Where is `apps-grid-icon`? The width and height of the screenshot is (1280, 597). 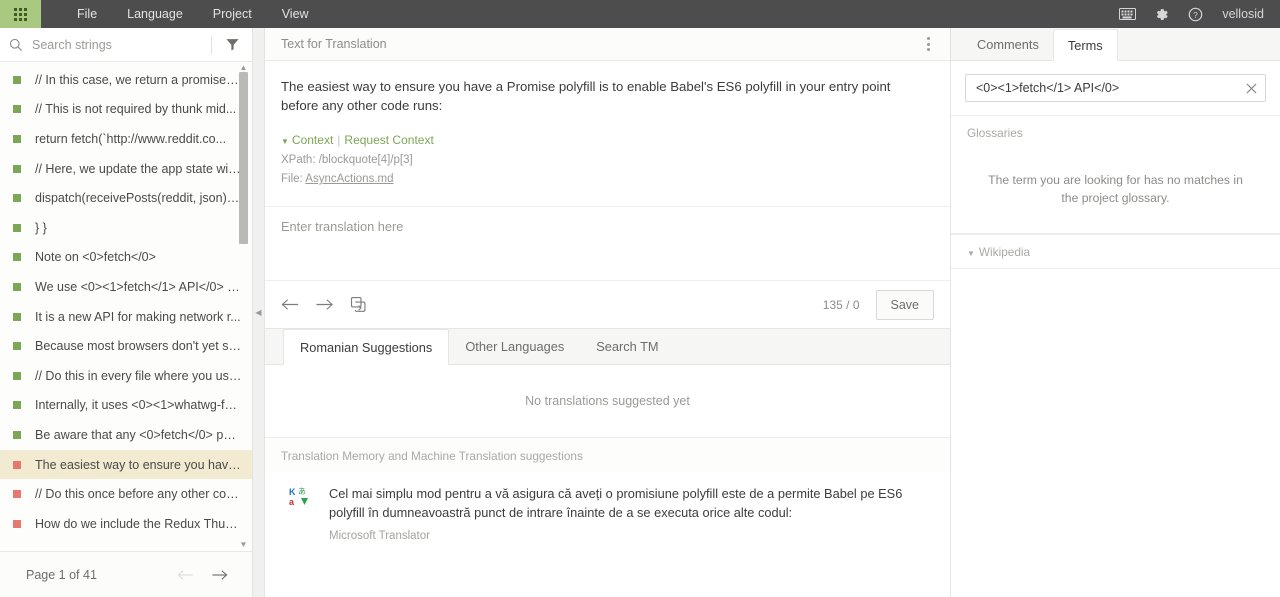
apps-grid-icon is located at coordinates (20, 14).